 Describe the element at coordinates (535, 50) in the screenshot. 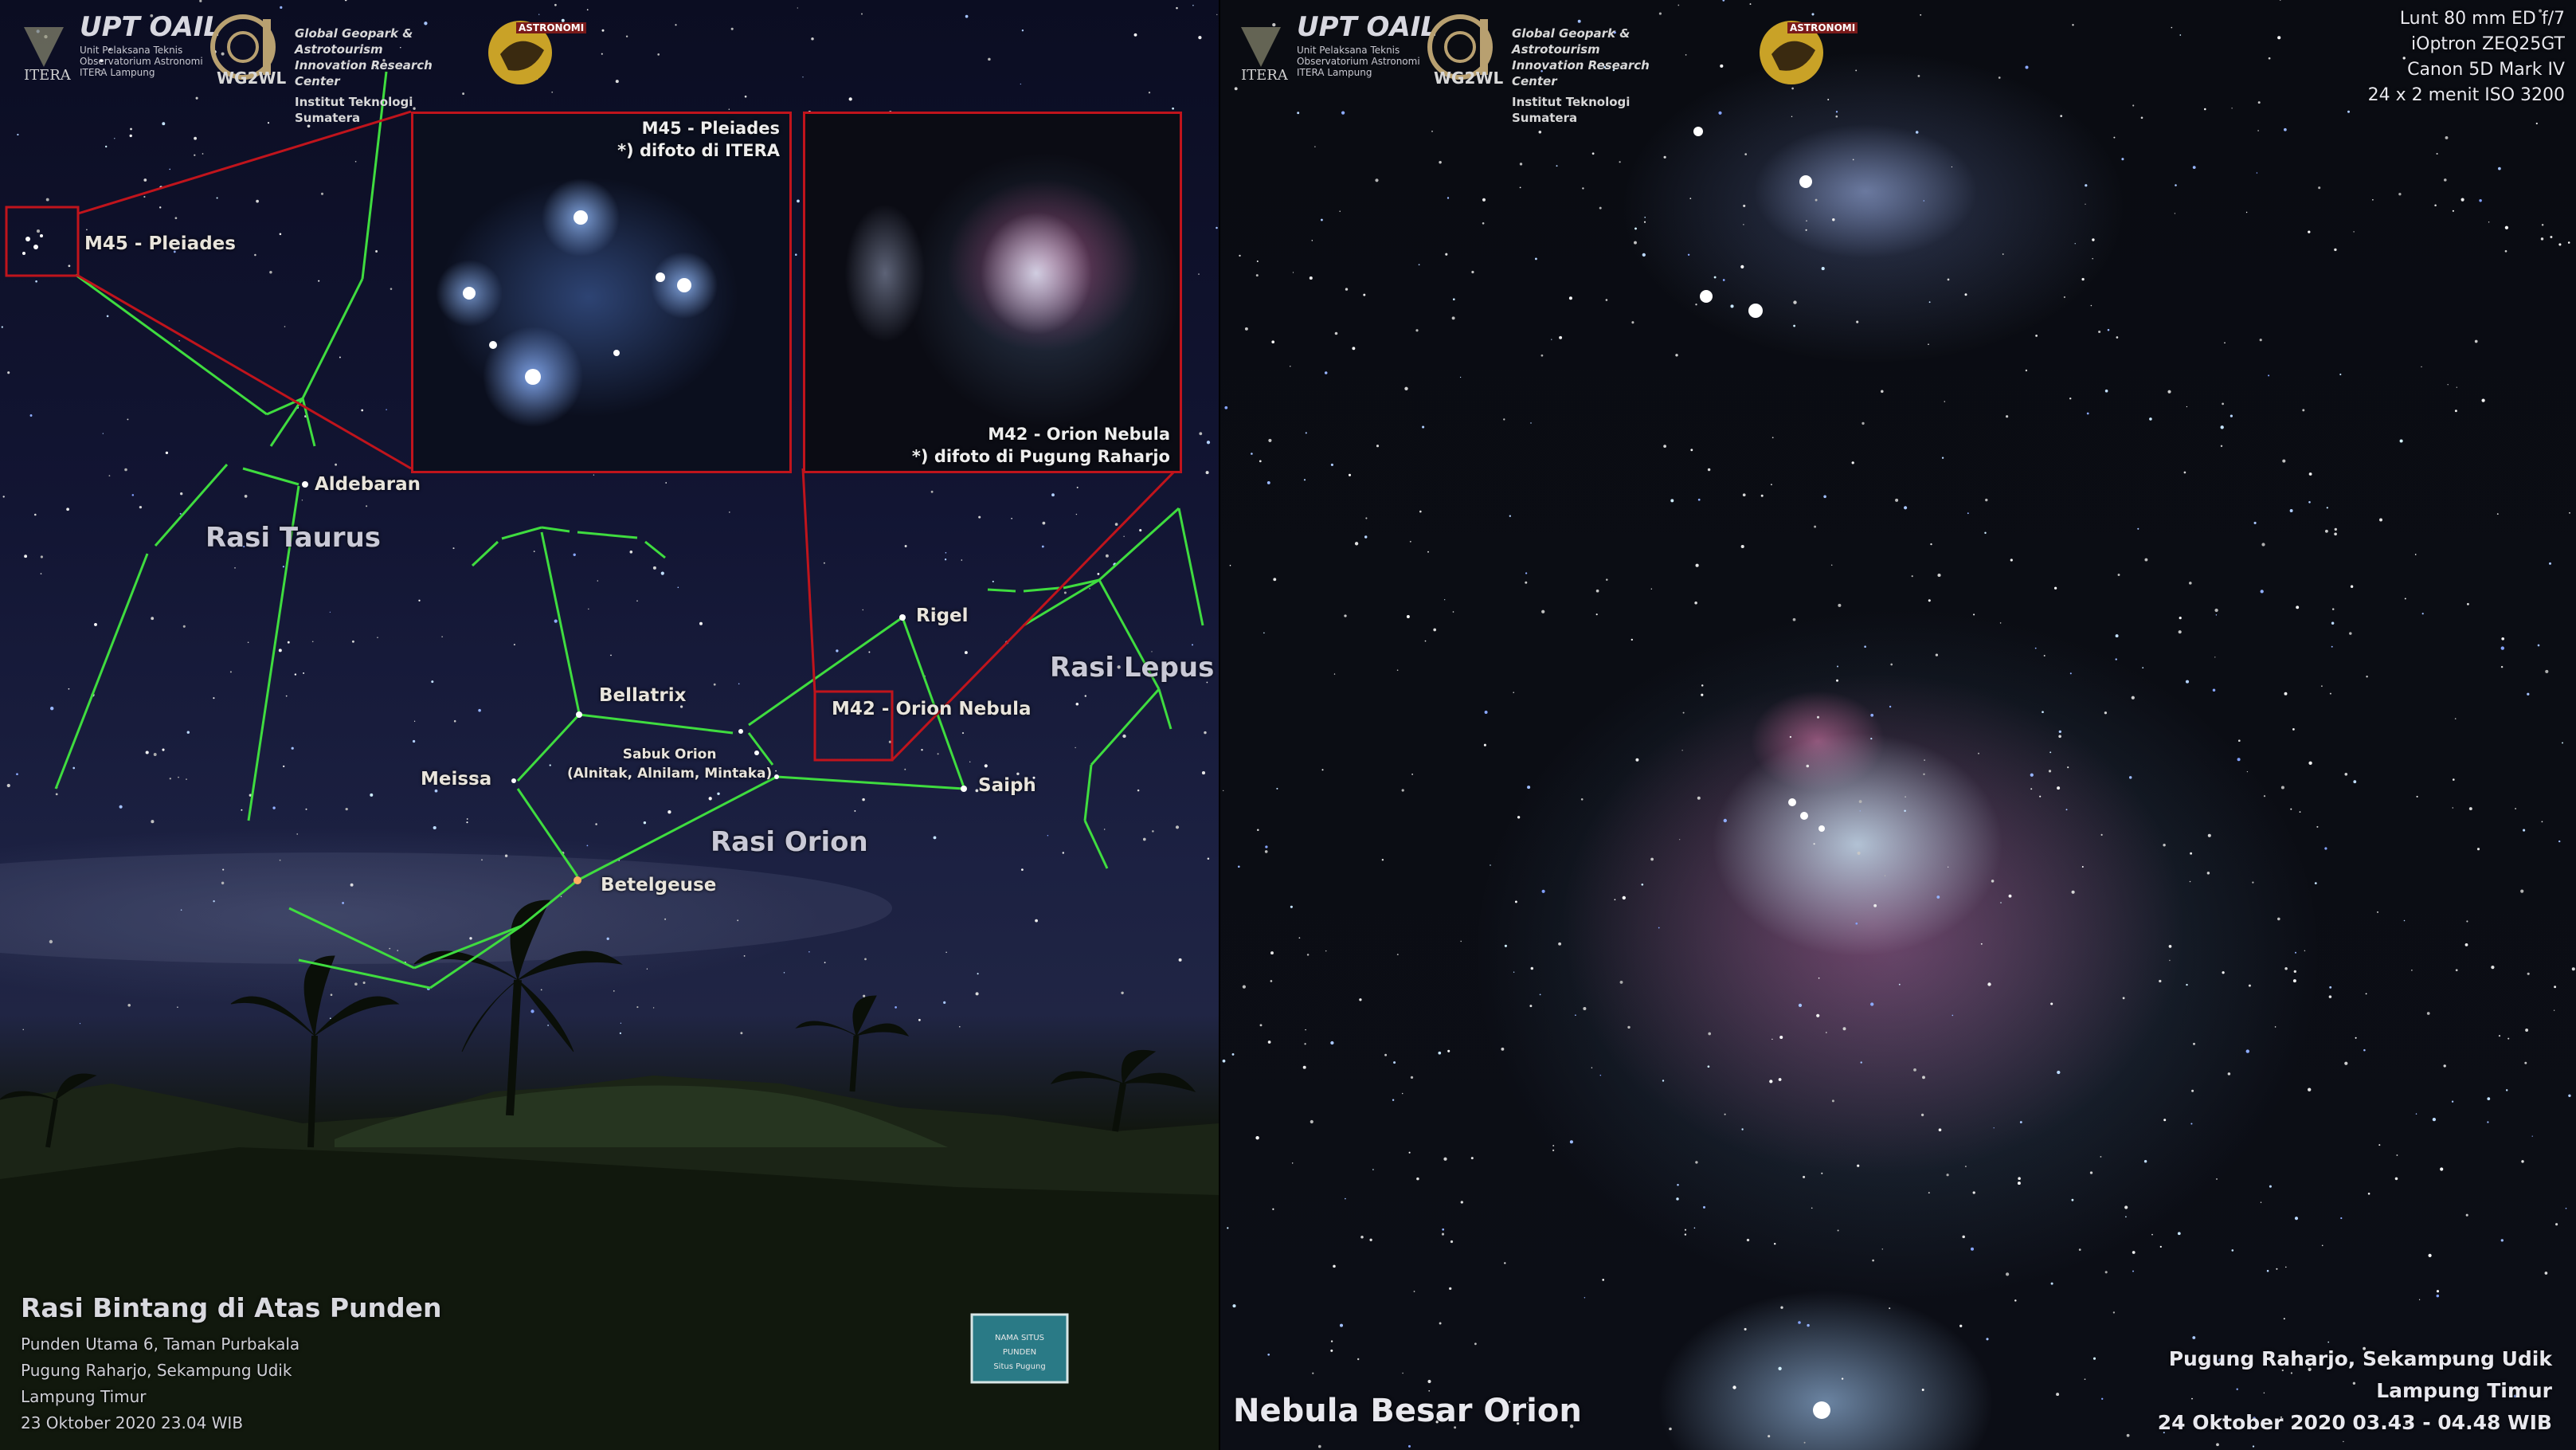

I see `himastron-logo: ASTRONOMI` at that location.